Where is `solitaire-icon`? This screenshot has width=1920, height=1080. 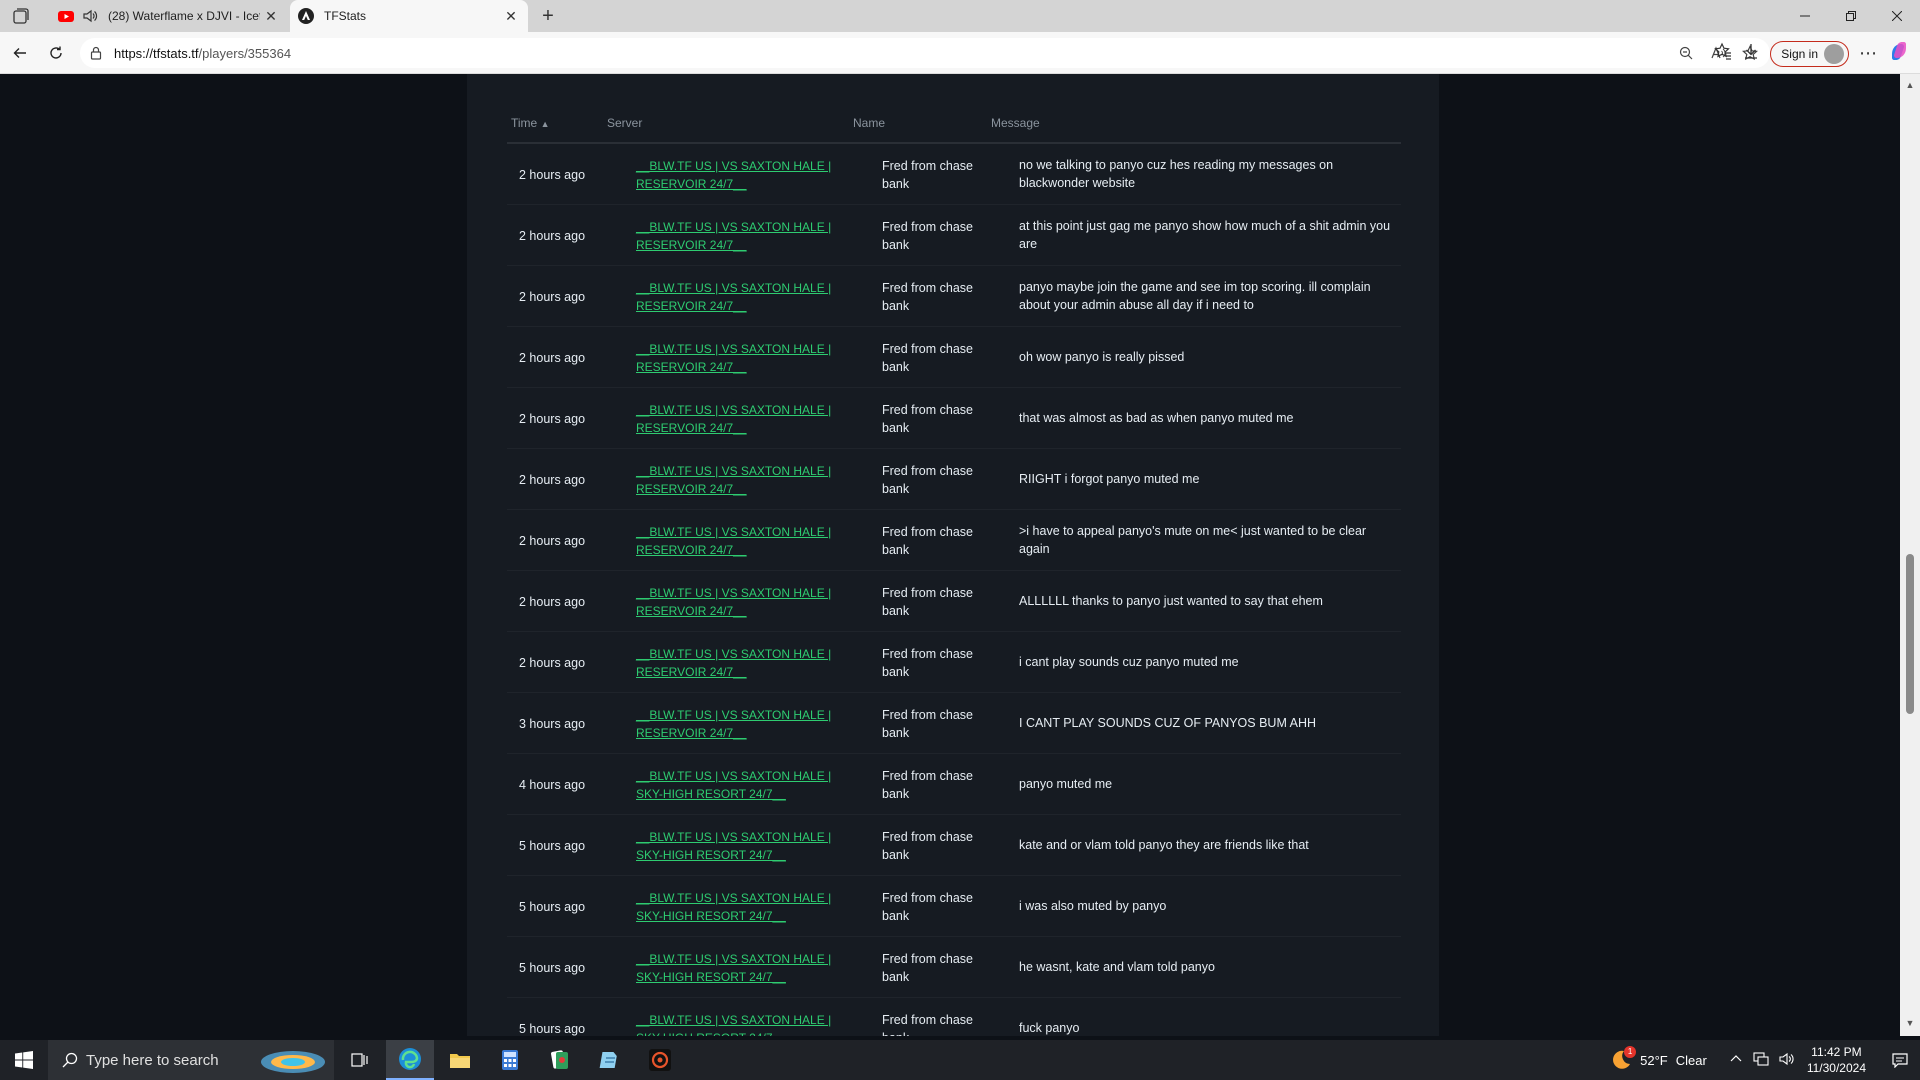 solitaire-icon is located at coordinates (560, 1060).